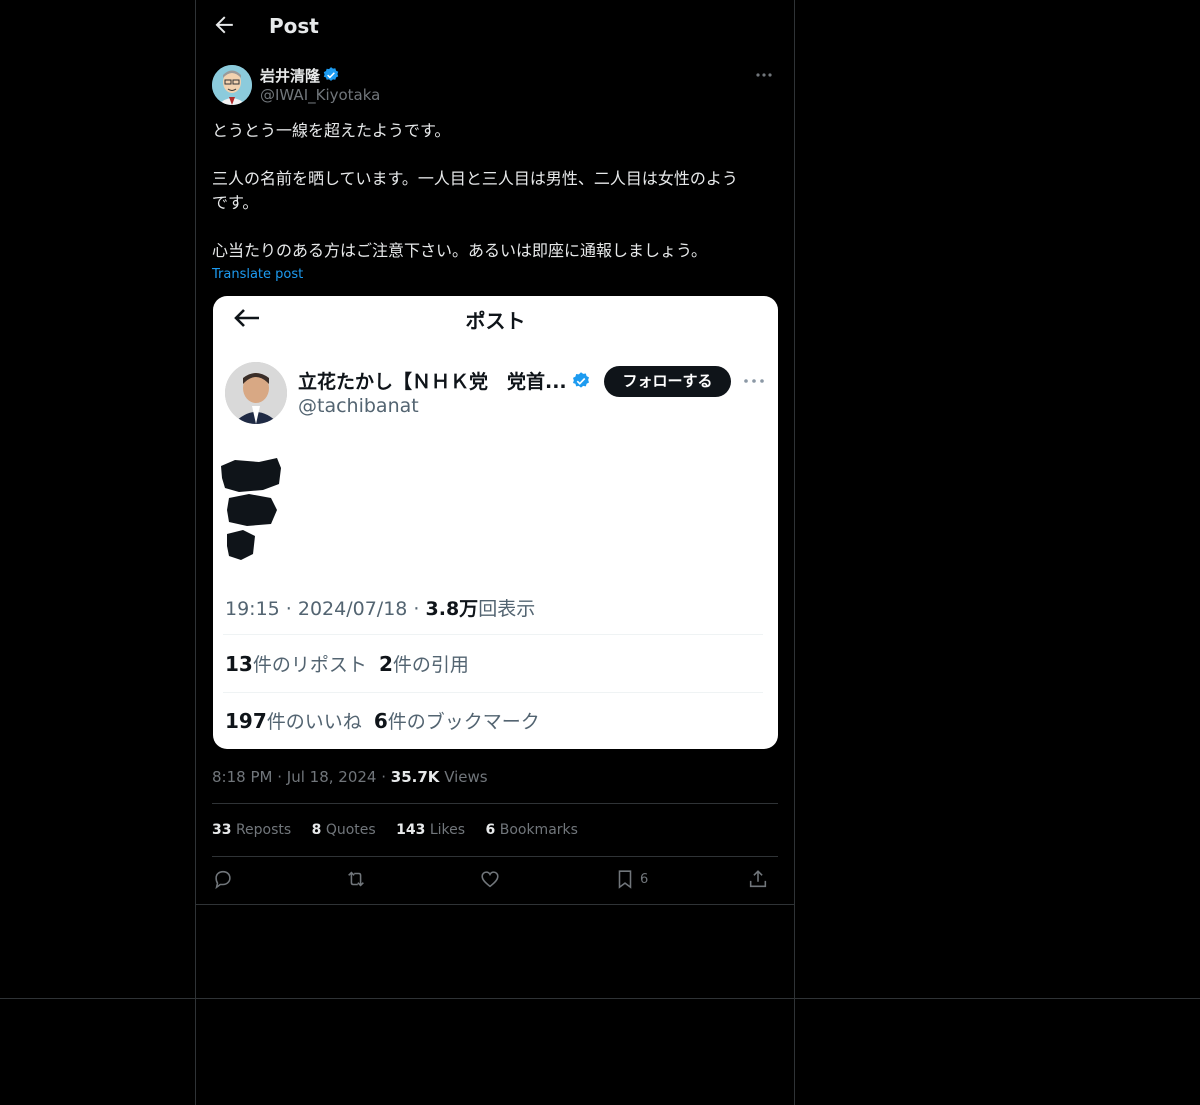 The height and width of the screenshot is (1105, 1200). I want to click on bookmark-count: 6, so click(644, 879).